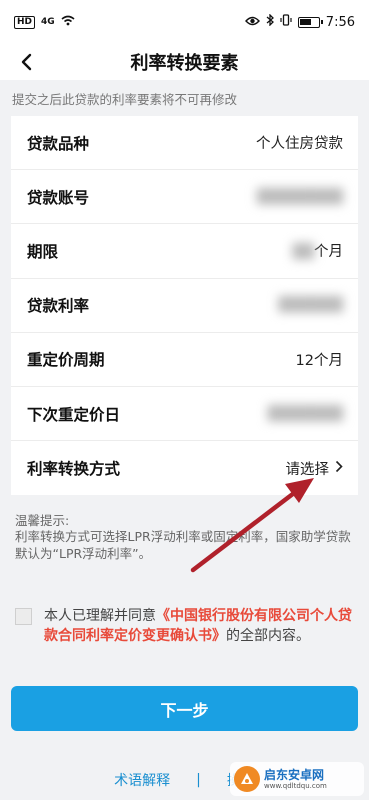 The height and width of the screenshot is (800, 369). I want to click on term-unit: 个月, so click(328, 252).